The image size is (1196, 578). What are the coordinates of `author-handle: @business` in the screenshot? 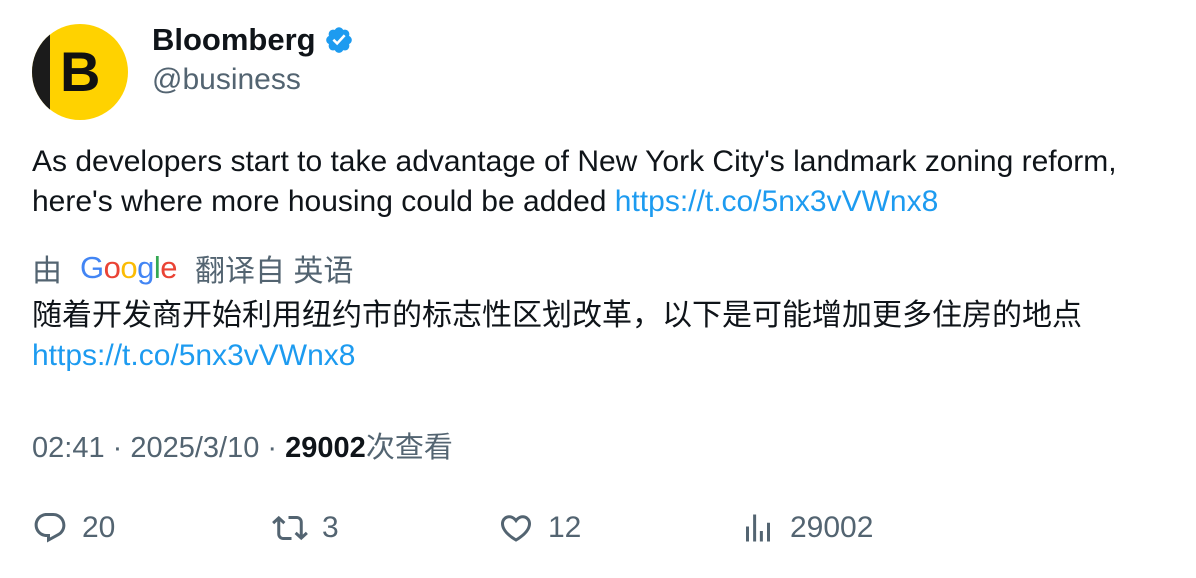 It's located at (226, 80).